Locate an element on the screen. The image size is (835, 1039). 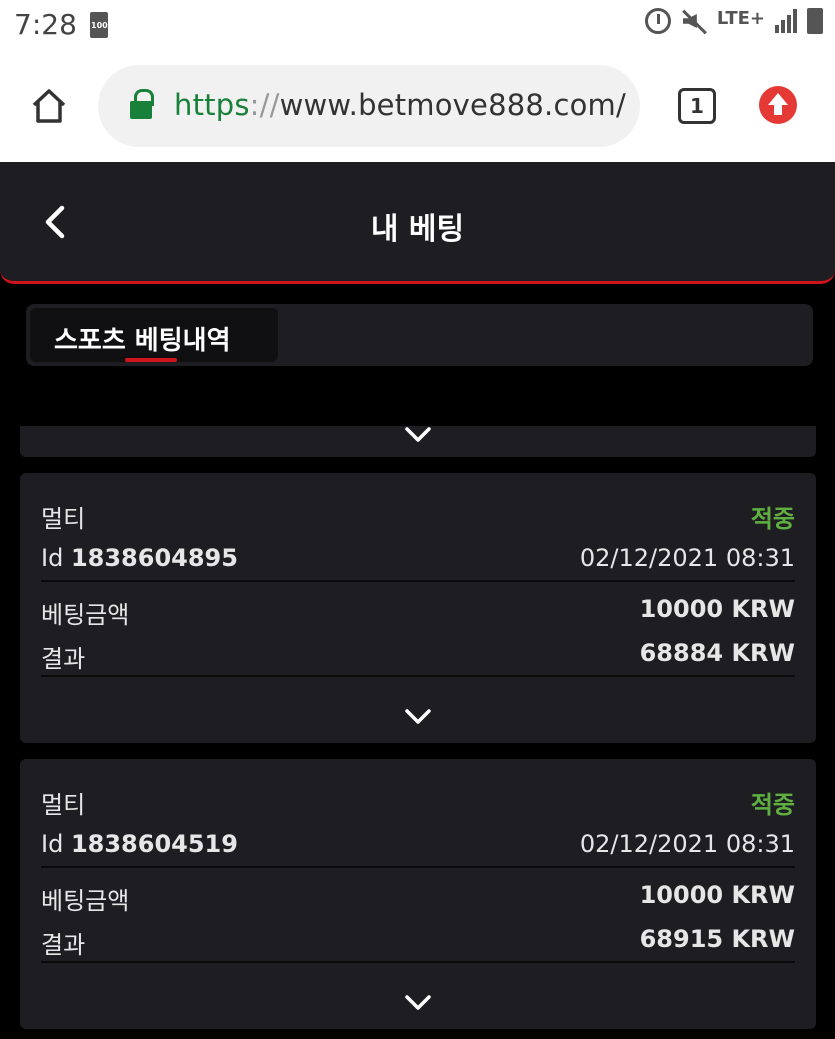
bet-result-row: 결과 68915 KRW is located at coordinates (418, 942).